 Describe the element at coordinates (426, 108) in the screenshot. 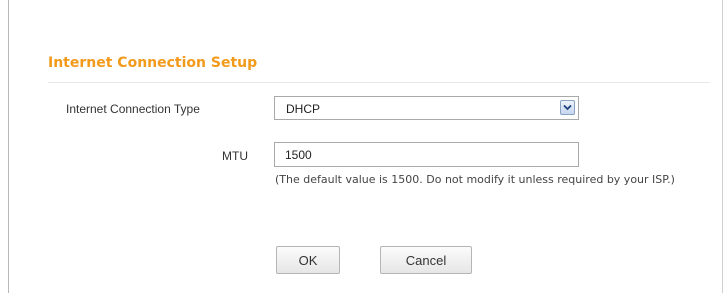

I see `connection-type-select: DHCP` at that location.